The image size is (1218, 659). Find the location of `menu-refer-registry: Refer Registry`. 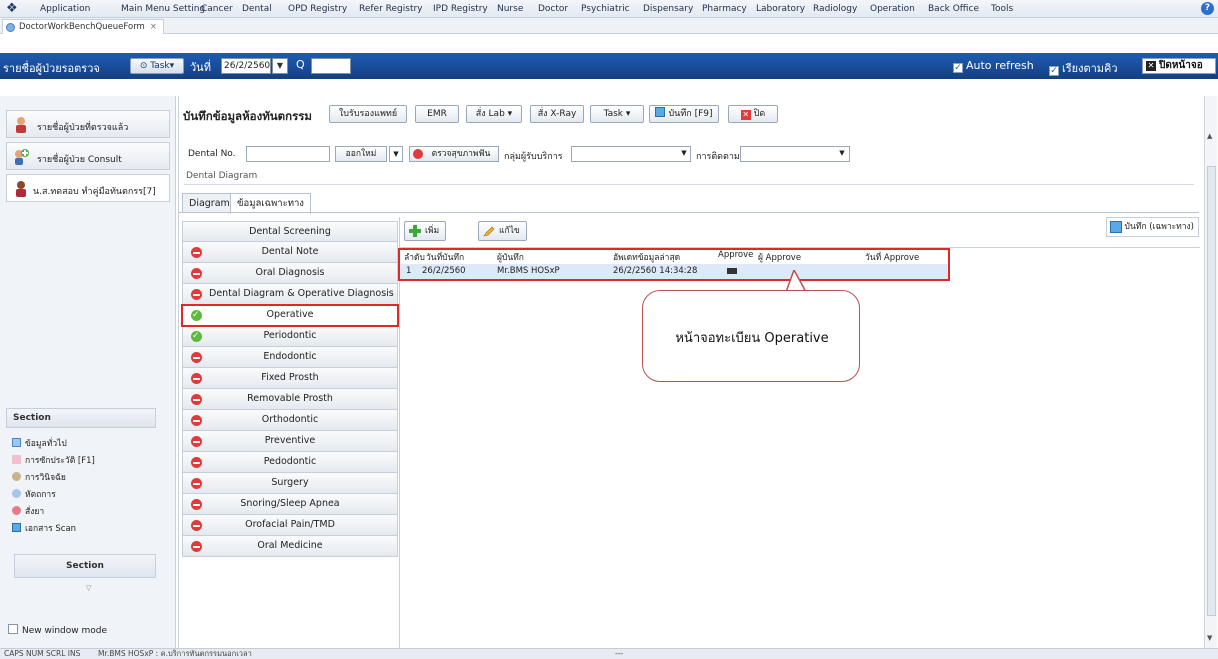

menu-refer-registry: Refer Registry is located at coordinates (391, 9).